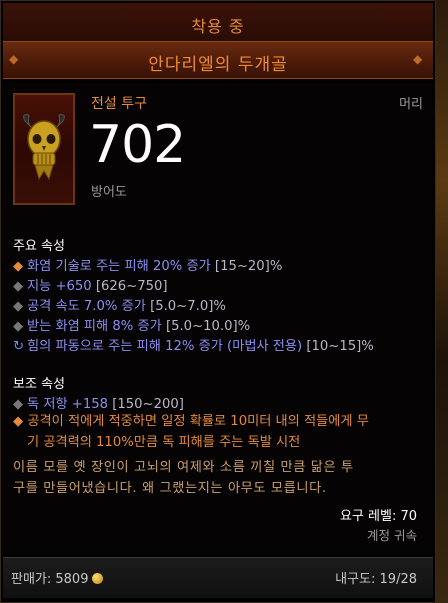 This screenshot has height=603, width=448. I want to click on durability: 내구도: 19/28, so click(376, 579).